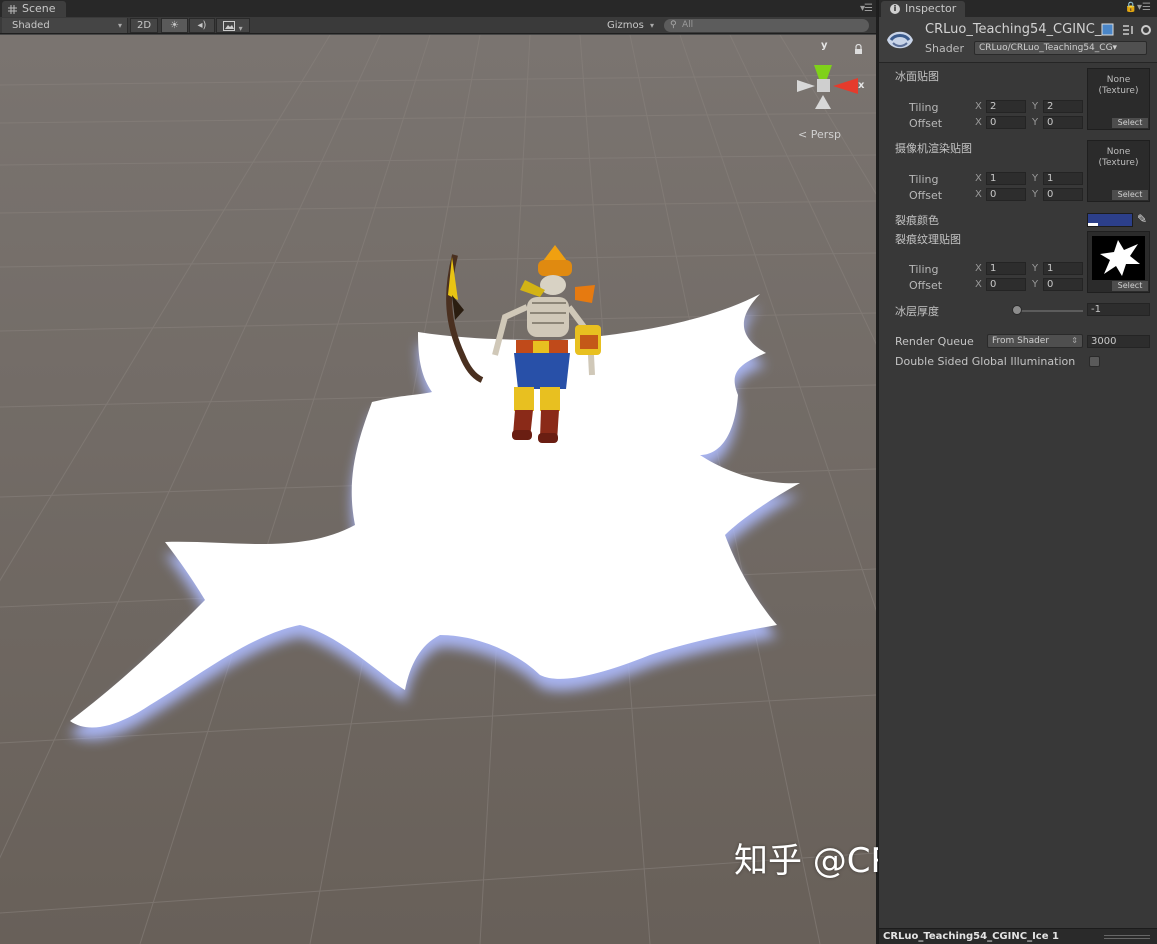  What do you see at coordinates (1118, 309) in the screenshot?
I see `ice-thickness-field: -1` at bounding box center [1118, 309].